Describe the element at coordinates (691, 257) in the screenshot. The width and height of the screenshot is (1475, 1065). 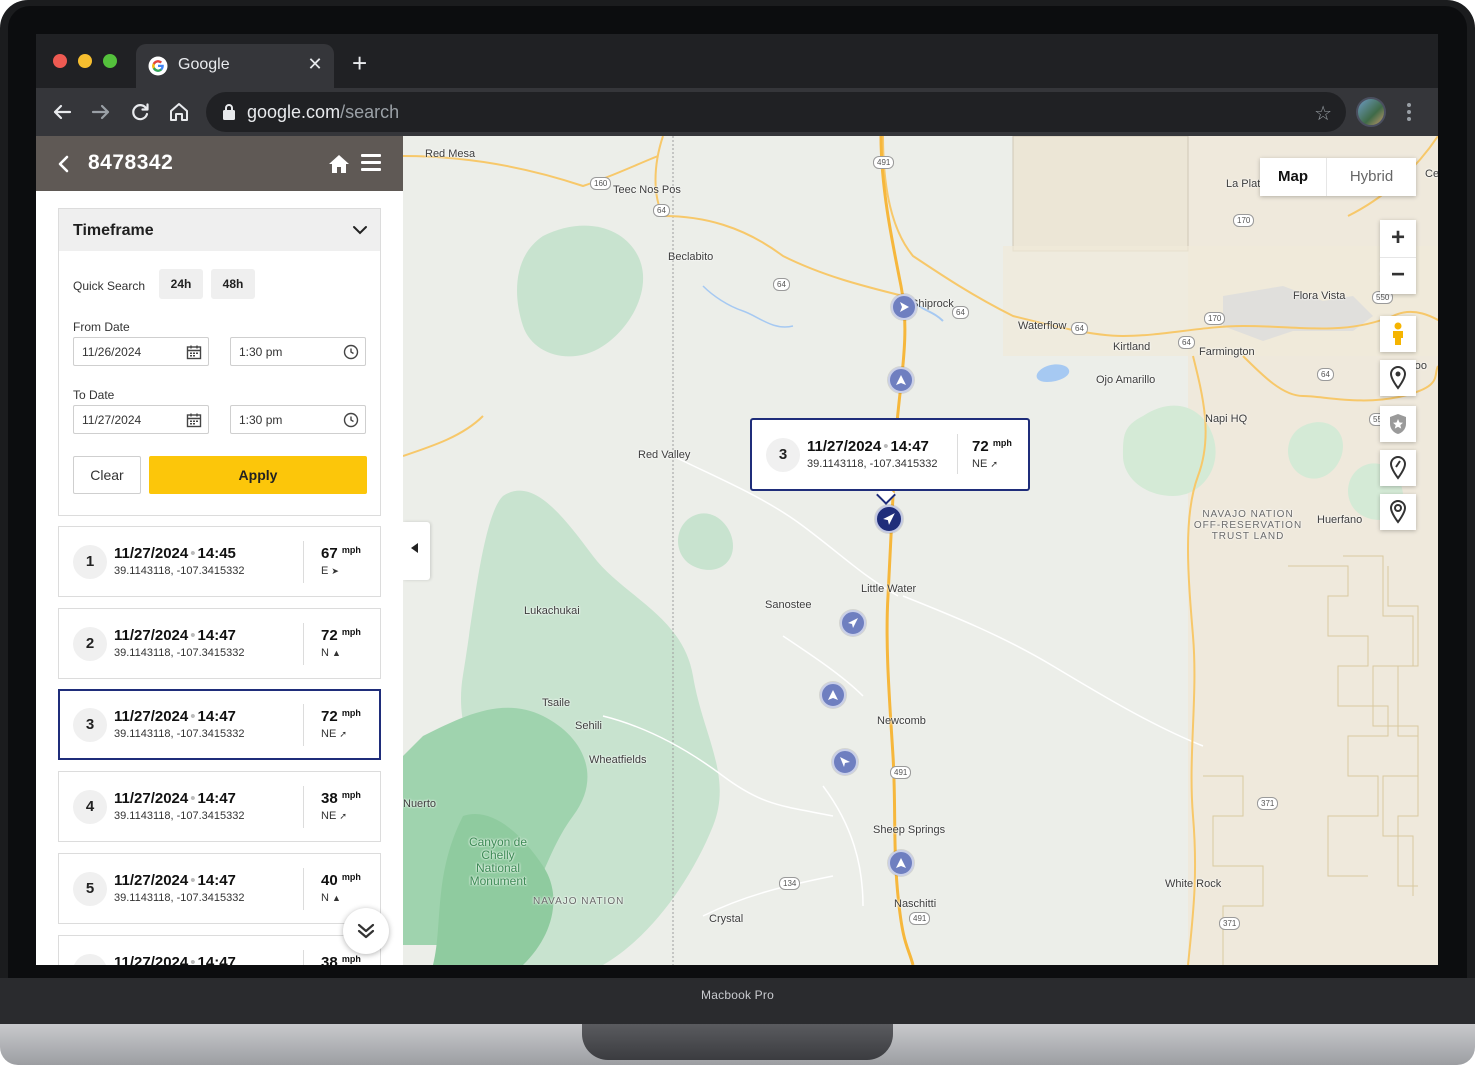
I see `place-label: Beclabito` at that location.